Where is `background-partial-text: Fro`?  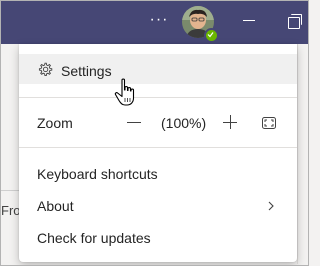
background-partial-text: Fro is located at coordinates (10, 210).